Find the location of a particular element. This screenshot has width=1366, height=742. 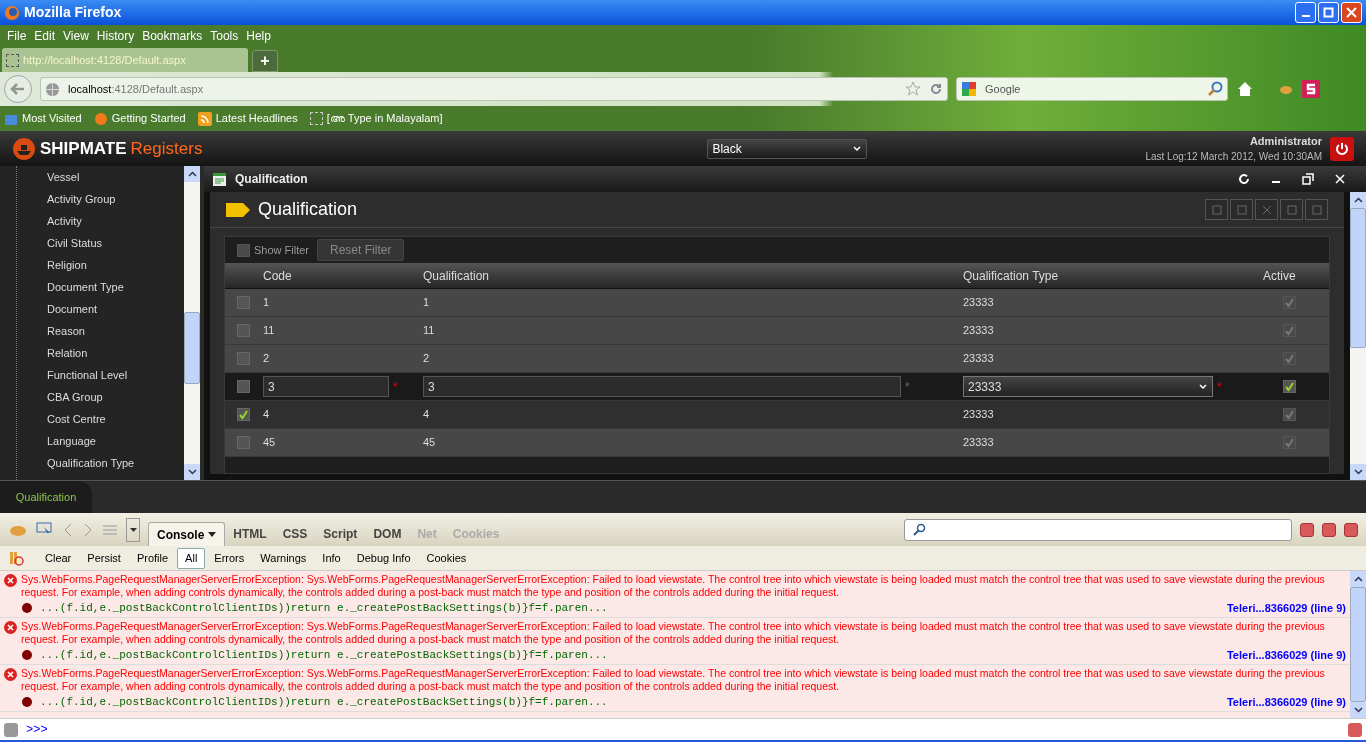

minimize-button is located at coordinates (1307, 529).